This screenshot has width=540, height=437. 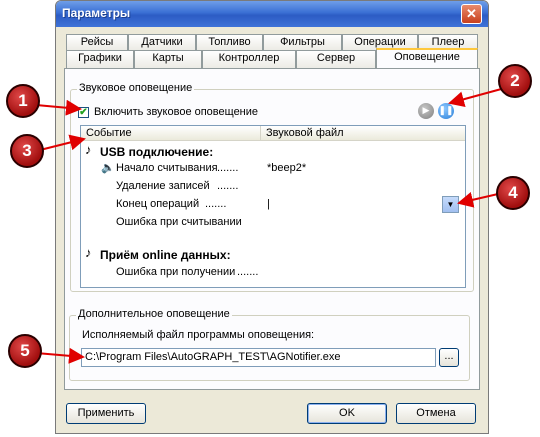 I want to click on callout-5: 5, so click(x=25, y=351).